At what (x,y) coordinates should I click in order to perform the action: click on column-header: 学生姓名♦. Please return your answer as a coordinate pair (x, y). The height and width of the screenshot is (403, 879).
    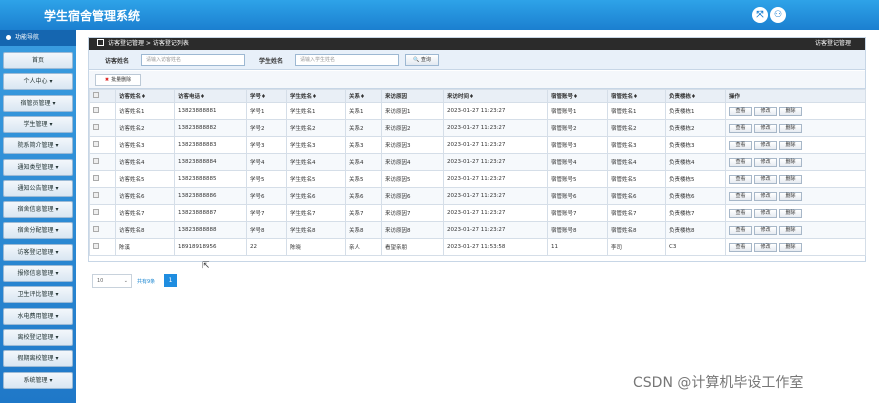
    Looking at the image, I should click on (316, 96).